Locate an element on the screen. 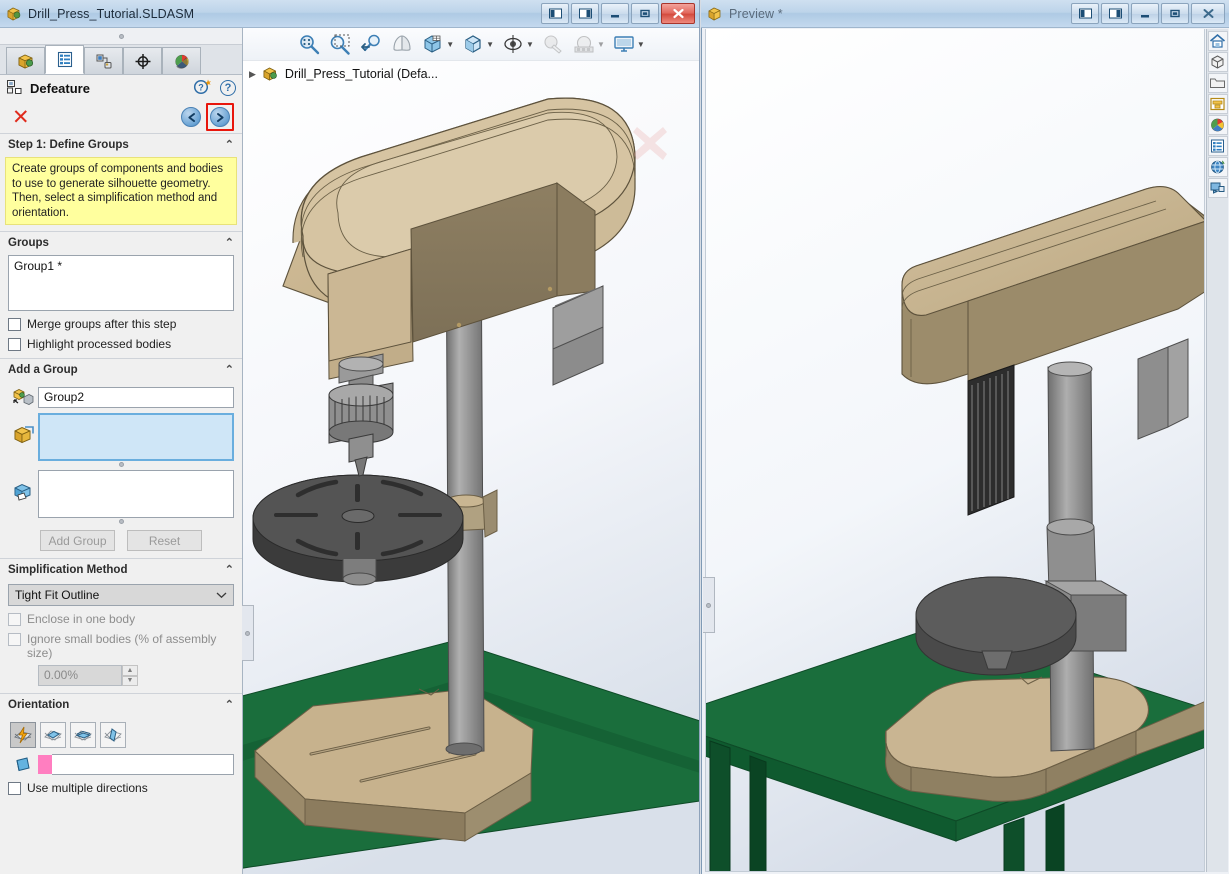  orientation-triple-button is located at coordinates (113, 735).